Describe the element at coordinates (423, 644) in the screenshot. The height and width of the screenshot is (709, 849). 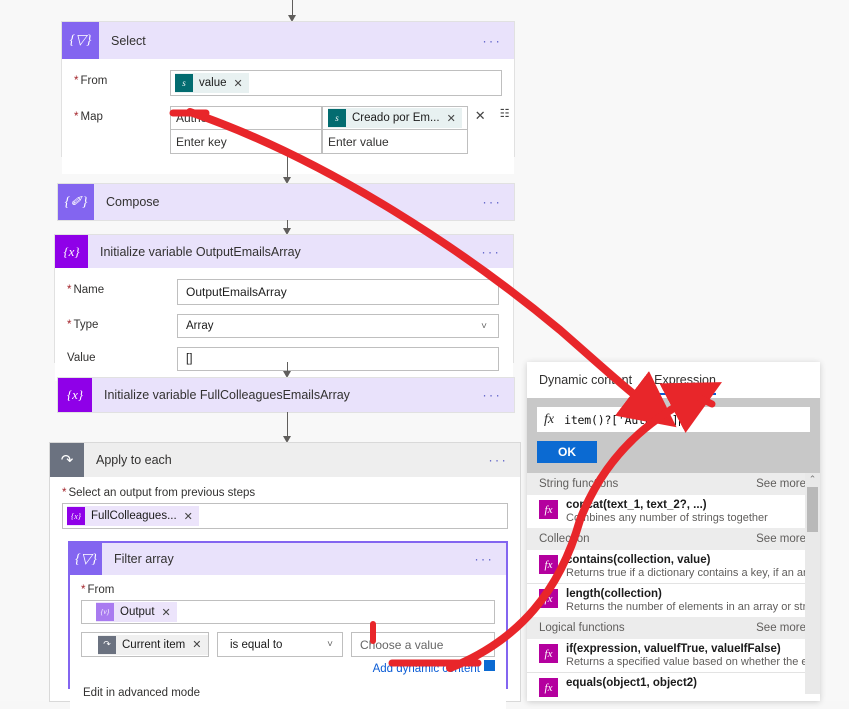
I see `condition-right-input: Choose a value` at that location.